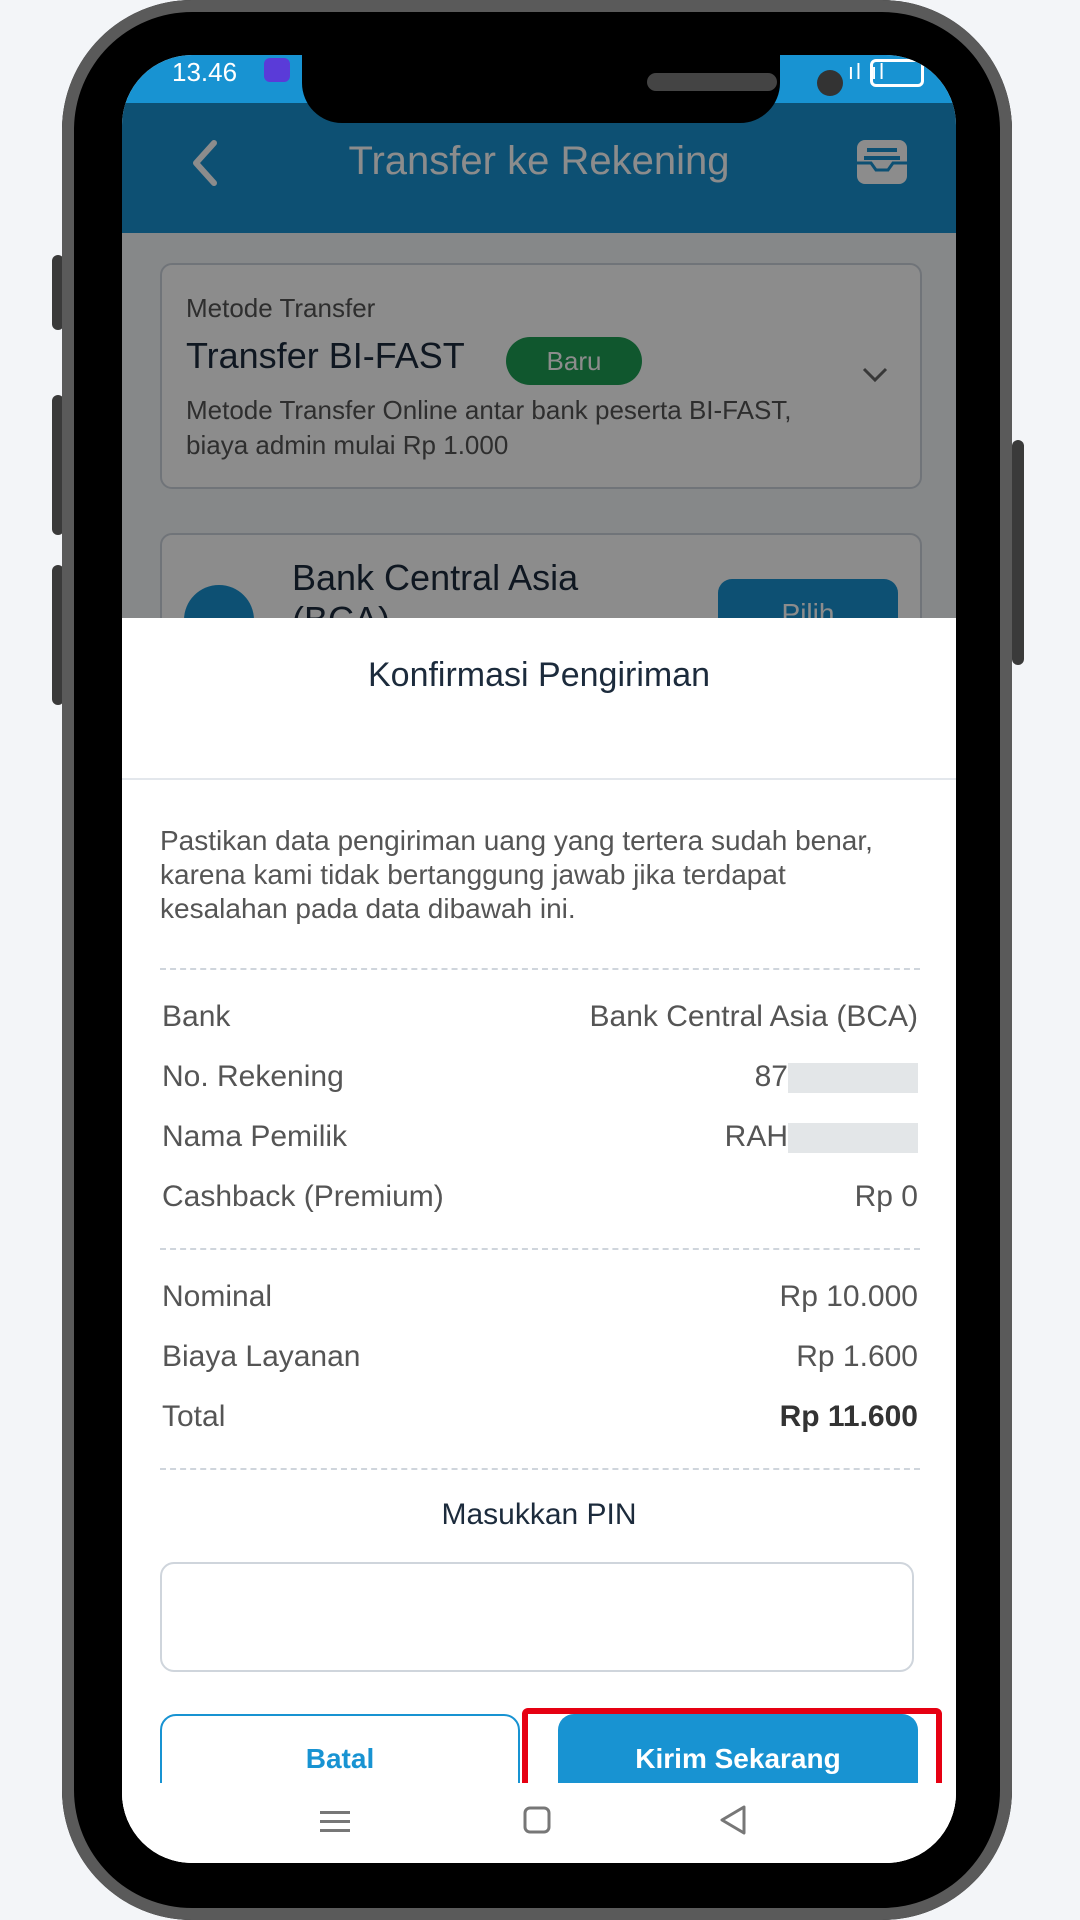  I want to click on detail-label: Nama Pemilik, so click(255, 1136).